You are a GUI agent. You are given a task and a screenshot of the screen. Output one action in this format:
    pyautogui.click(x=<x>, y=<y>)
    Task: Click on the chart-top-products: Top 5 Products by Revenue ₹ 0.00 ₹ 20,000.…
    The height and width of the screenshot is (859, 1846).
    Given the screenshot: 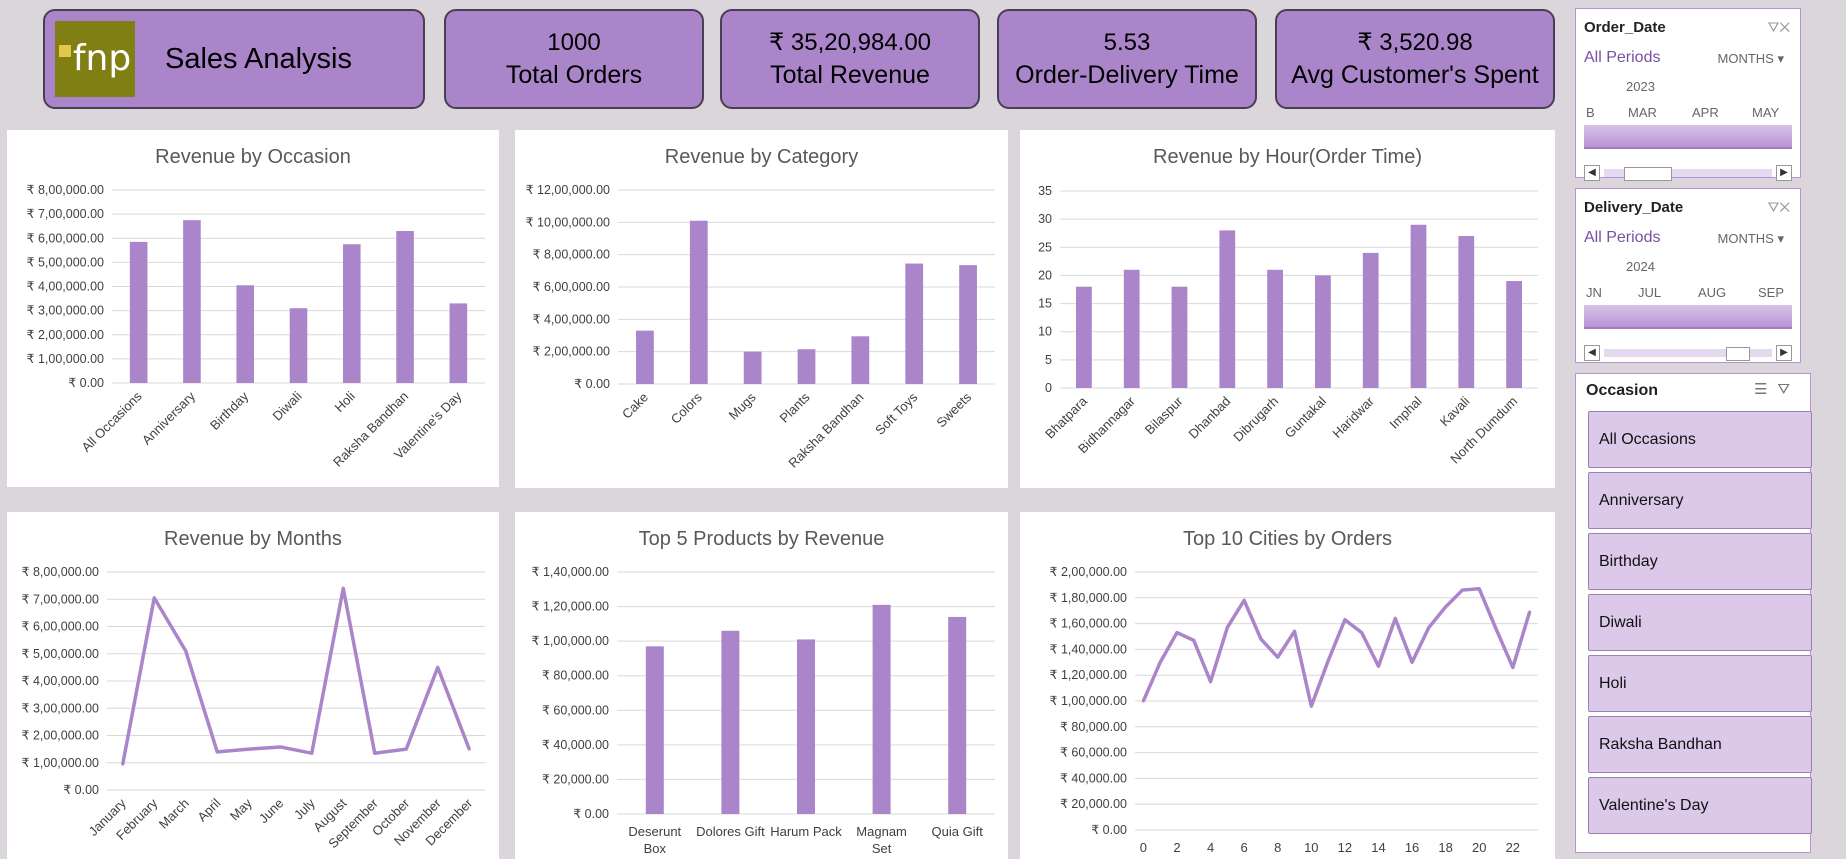 What is the action you would take?
    pyautogui.click(x=761, y=685)
    